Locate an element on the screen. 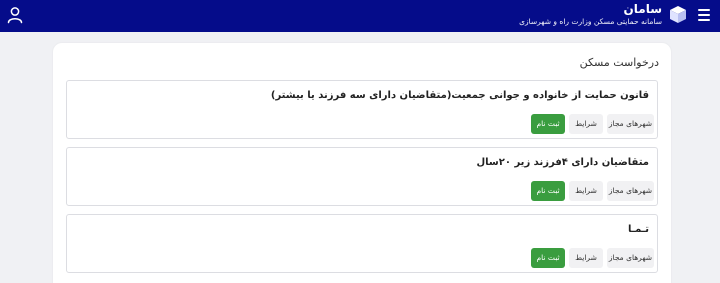  hamburger-menu-icon is located at coordinates (703, 14).